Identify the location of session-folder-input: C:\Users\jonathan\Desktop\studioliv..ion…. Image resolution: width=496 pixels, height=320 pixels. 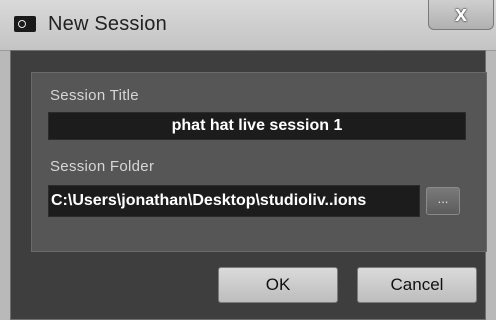
(234, 201).